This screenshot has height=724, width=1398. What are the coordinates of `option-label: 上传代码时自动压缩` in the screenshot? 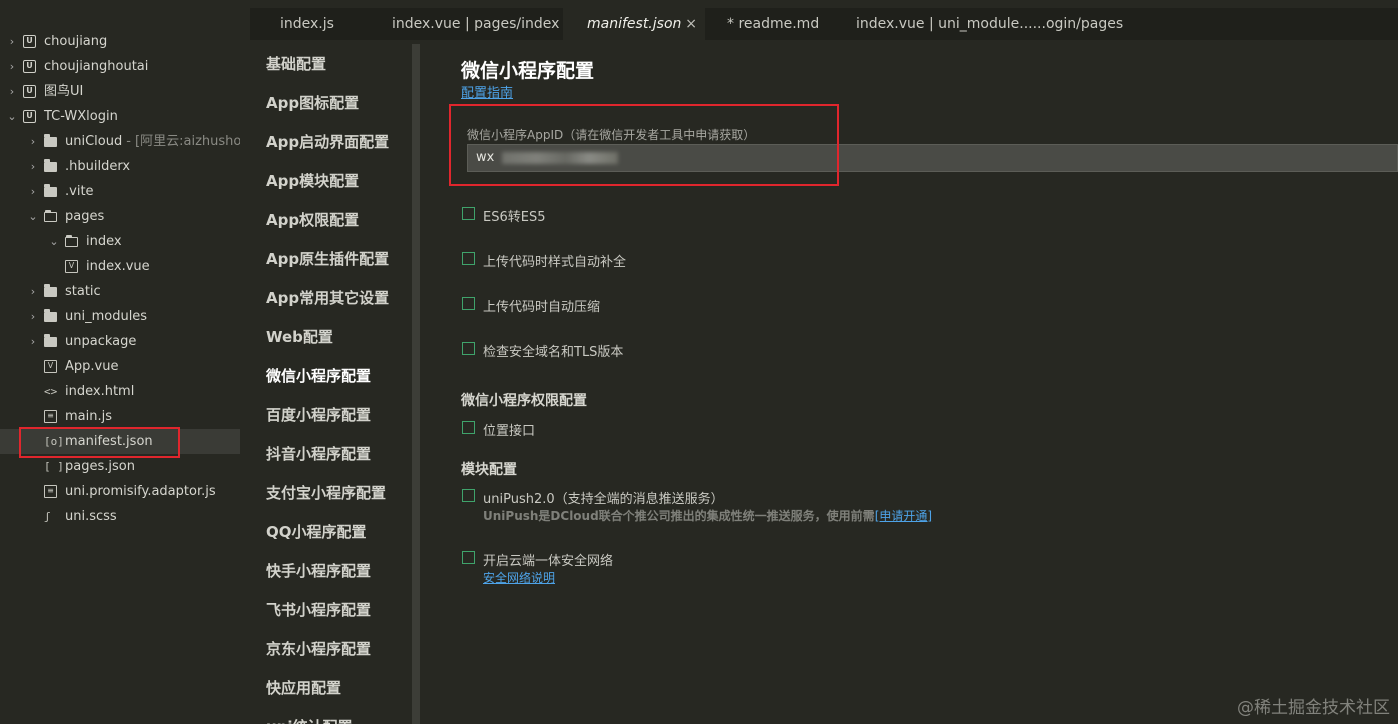 It's located at (542, 307).